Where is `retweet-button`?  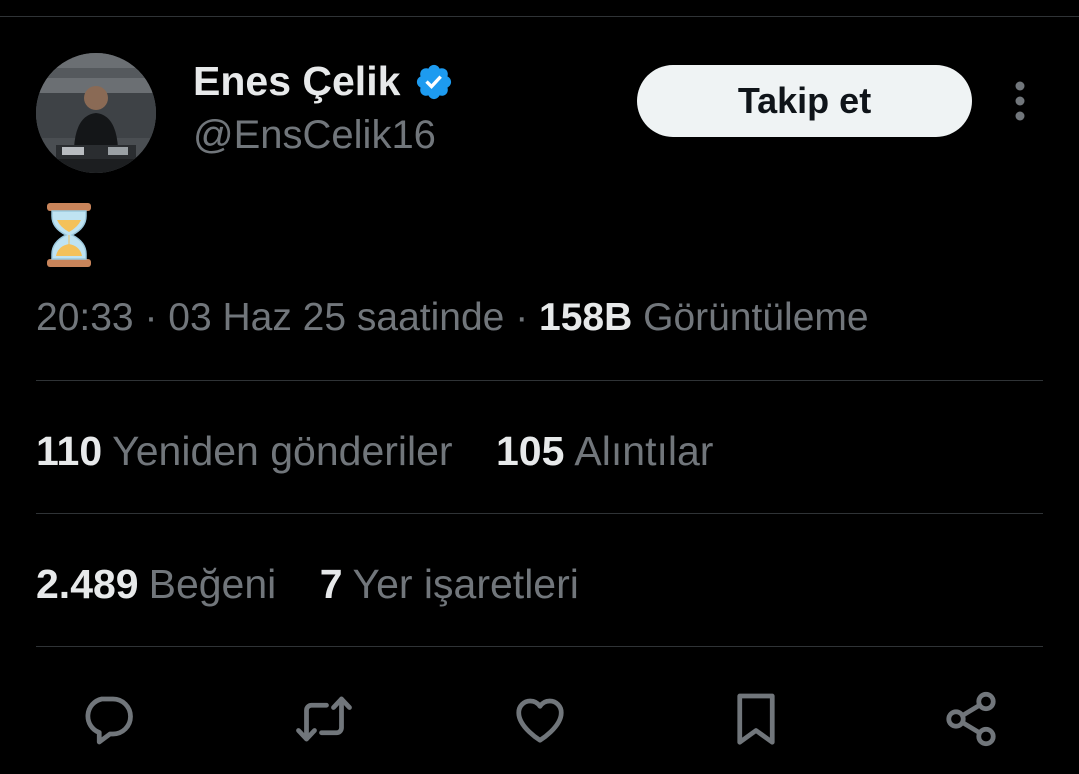 retweet-button is located at coordinates (324, 719).